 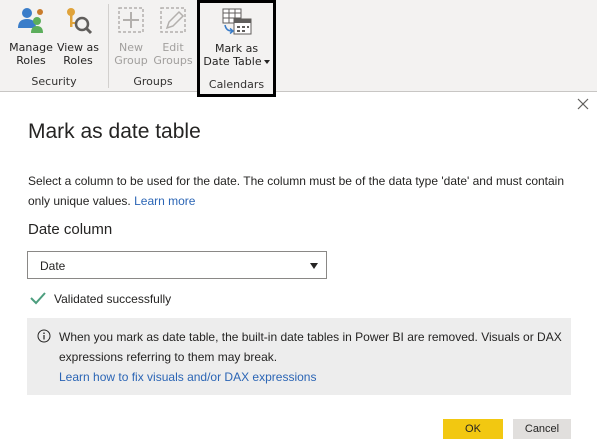 What do you see at coordinates (153, 81) in the screenshot?
I see `groups-group-label: Groups` at bounding box center [153, 81].